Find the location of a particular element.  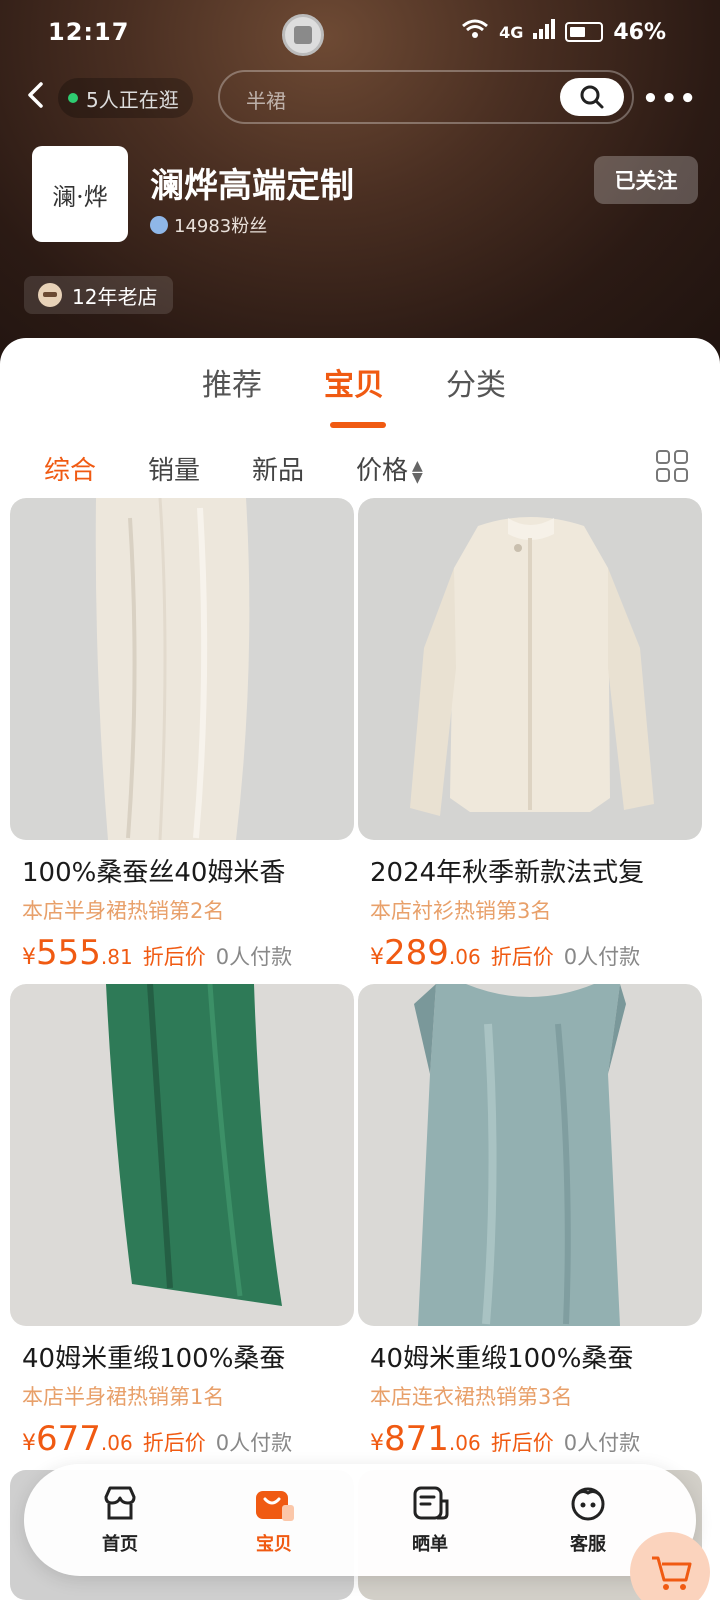

sort-sales: 销量 is located at coordinates (174, 468).